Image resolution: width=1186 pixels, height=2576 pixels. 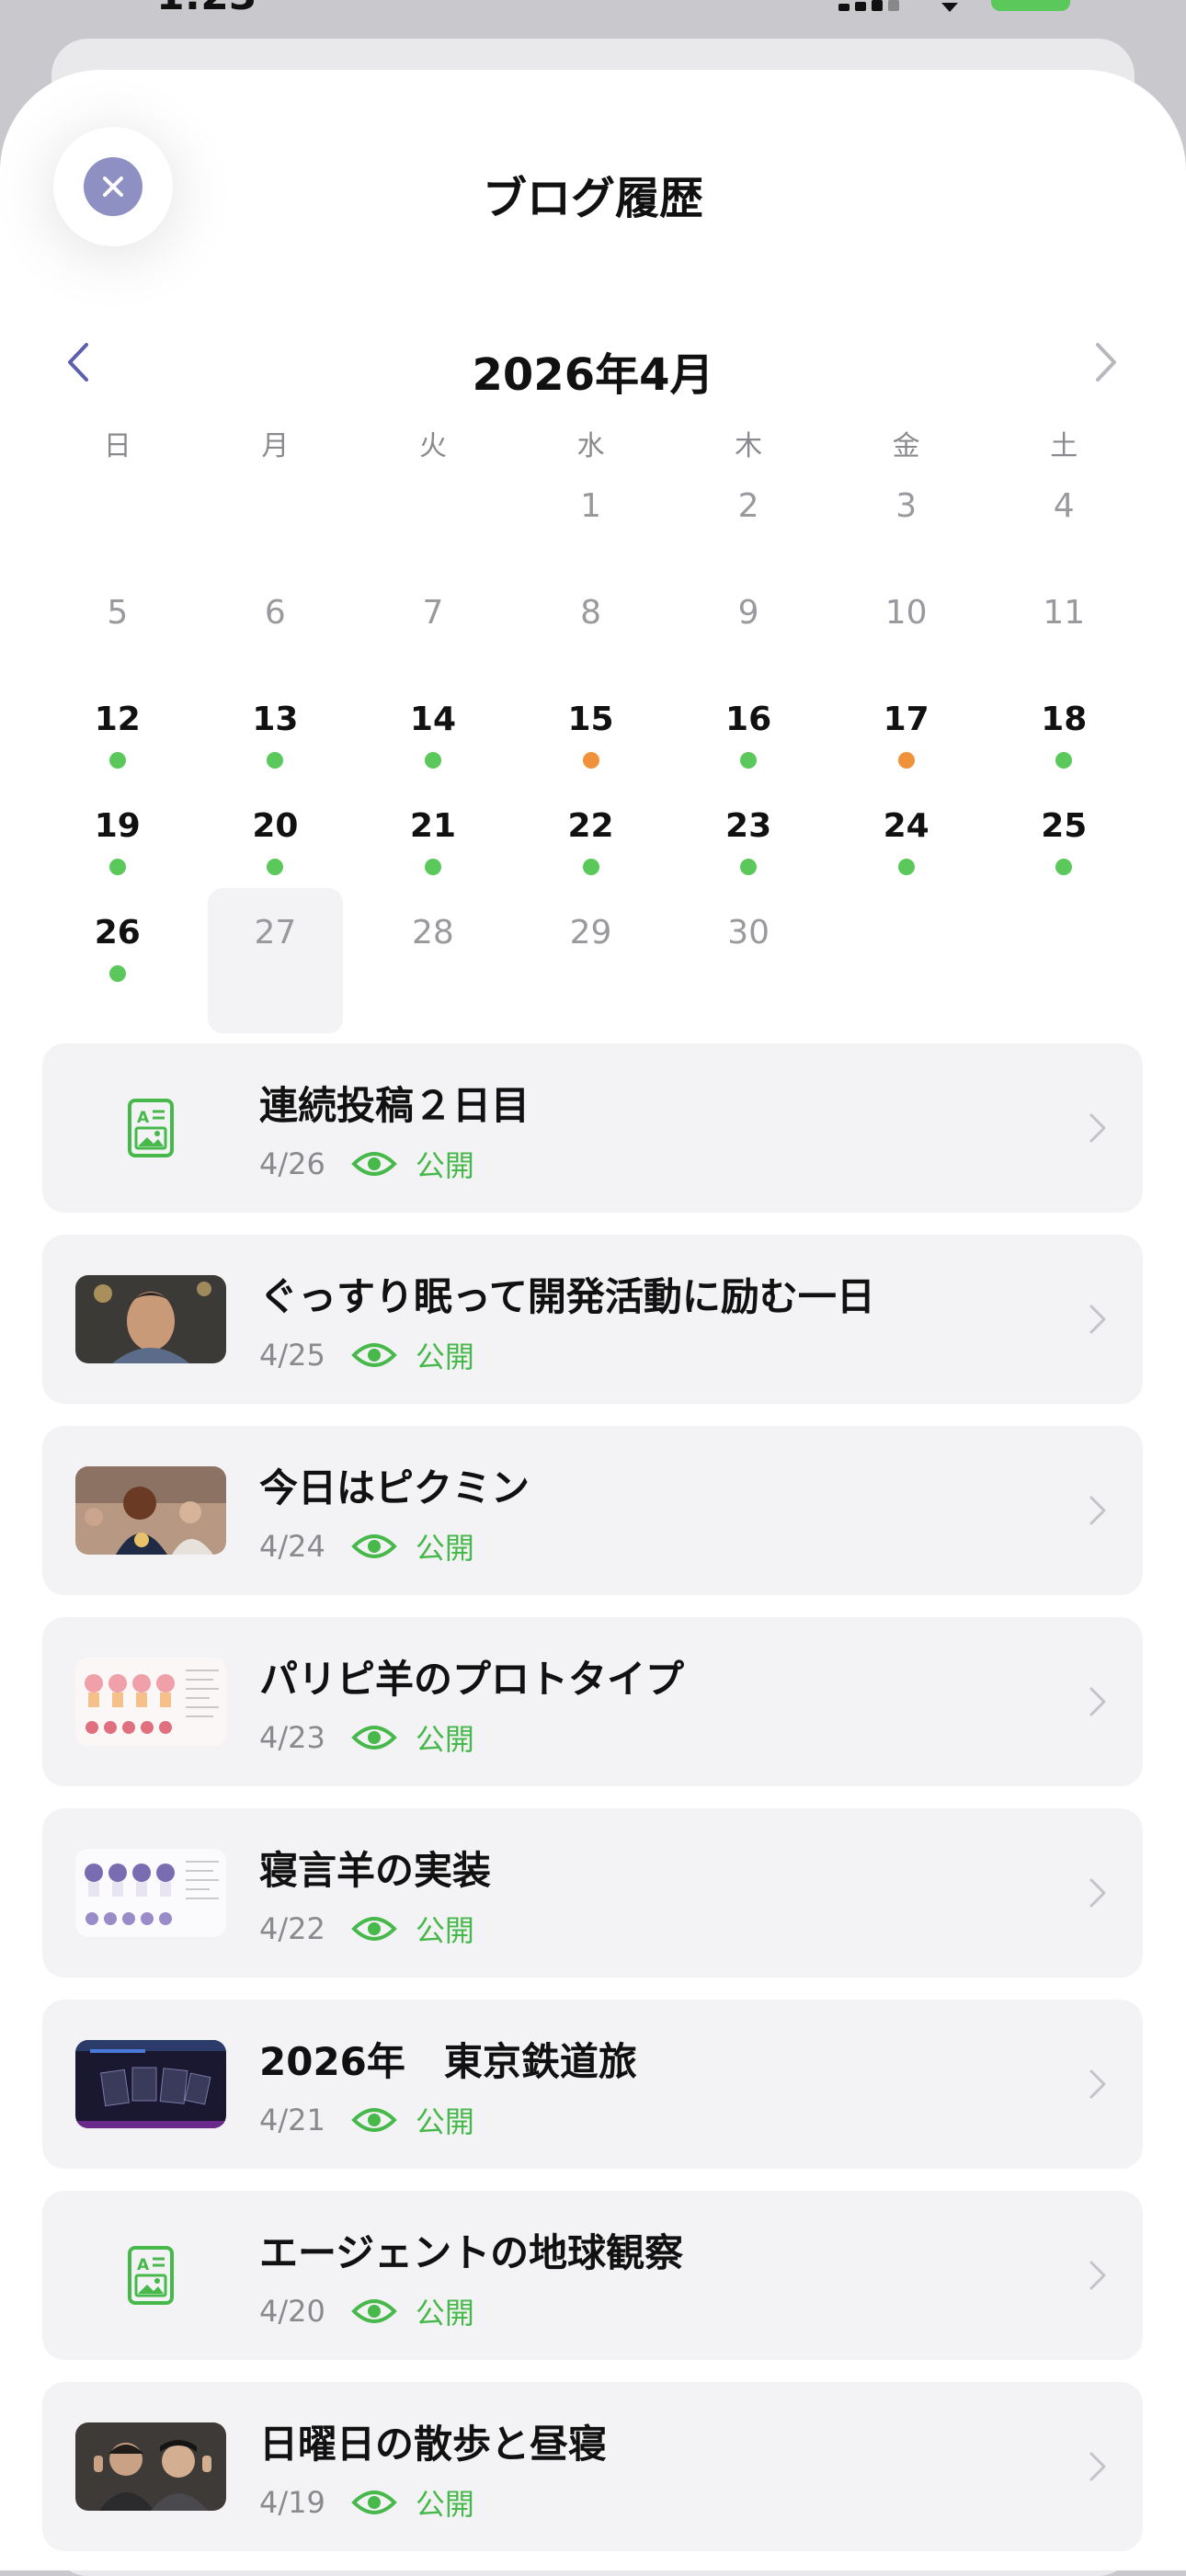 What do you see at coordinates (433, 959) in the screenshot?
I see `calendar-day: 28` at bounding box center [433, 959].